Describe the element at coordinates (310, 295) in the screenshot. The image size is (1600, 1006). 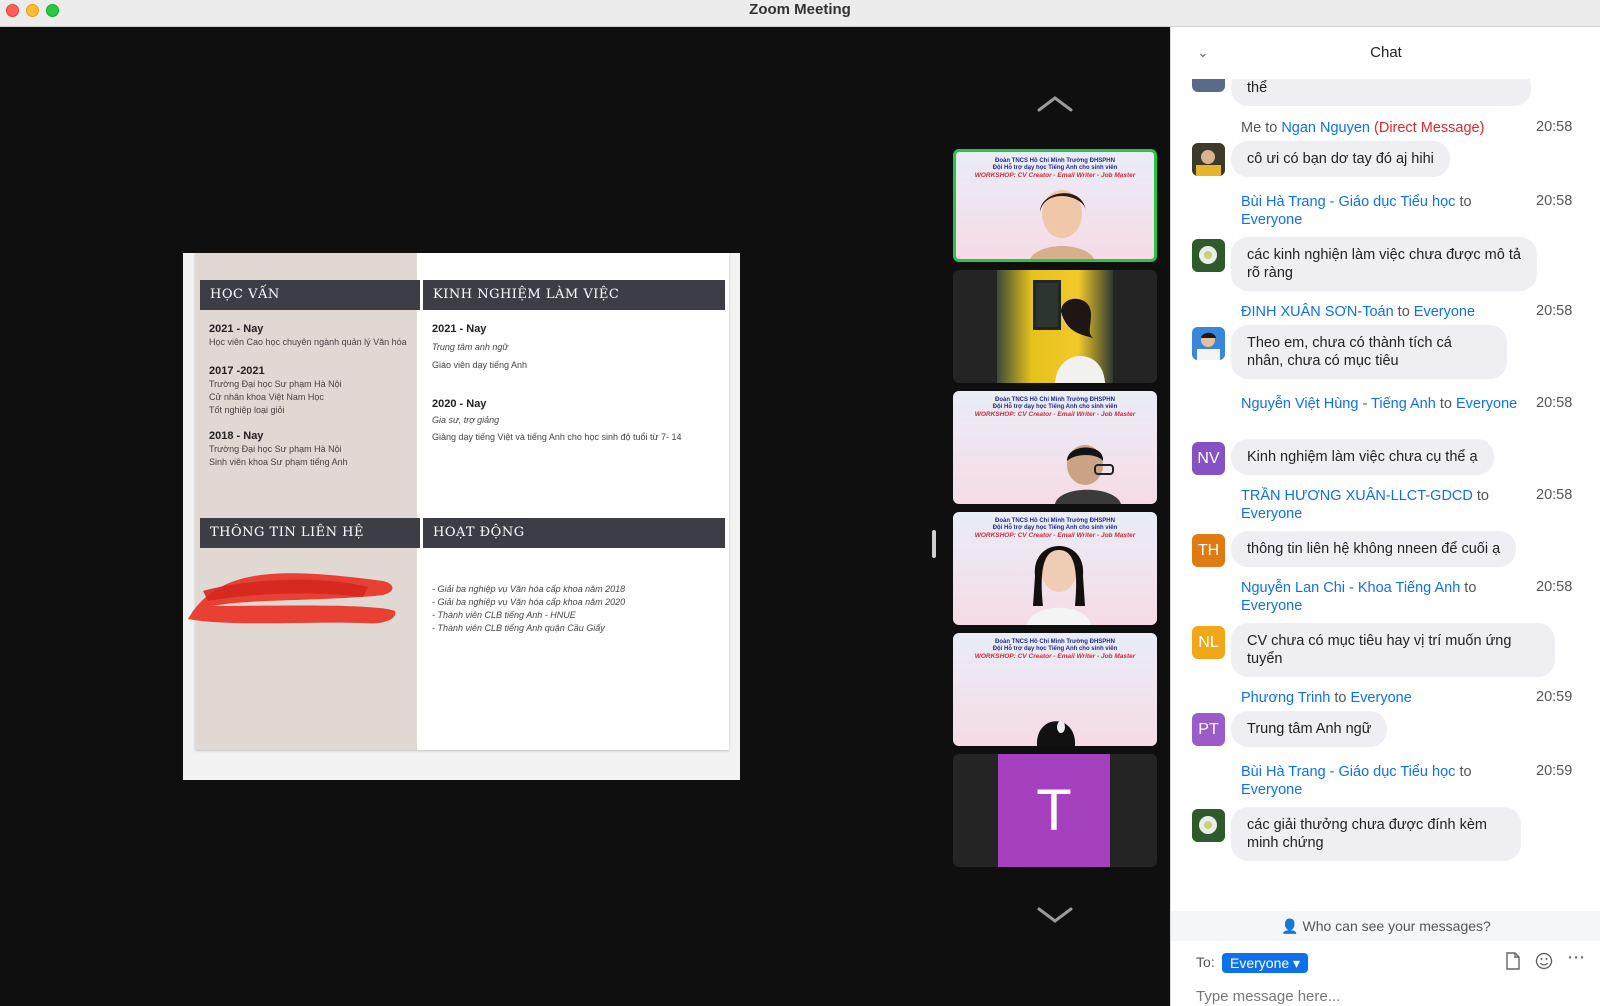
I see `section-education-heading: HỌC VẤN` at that location.